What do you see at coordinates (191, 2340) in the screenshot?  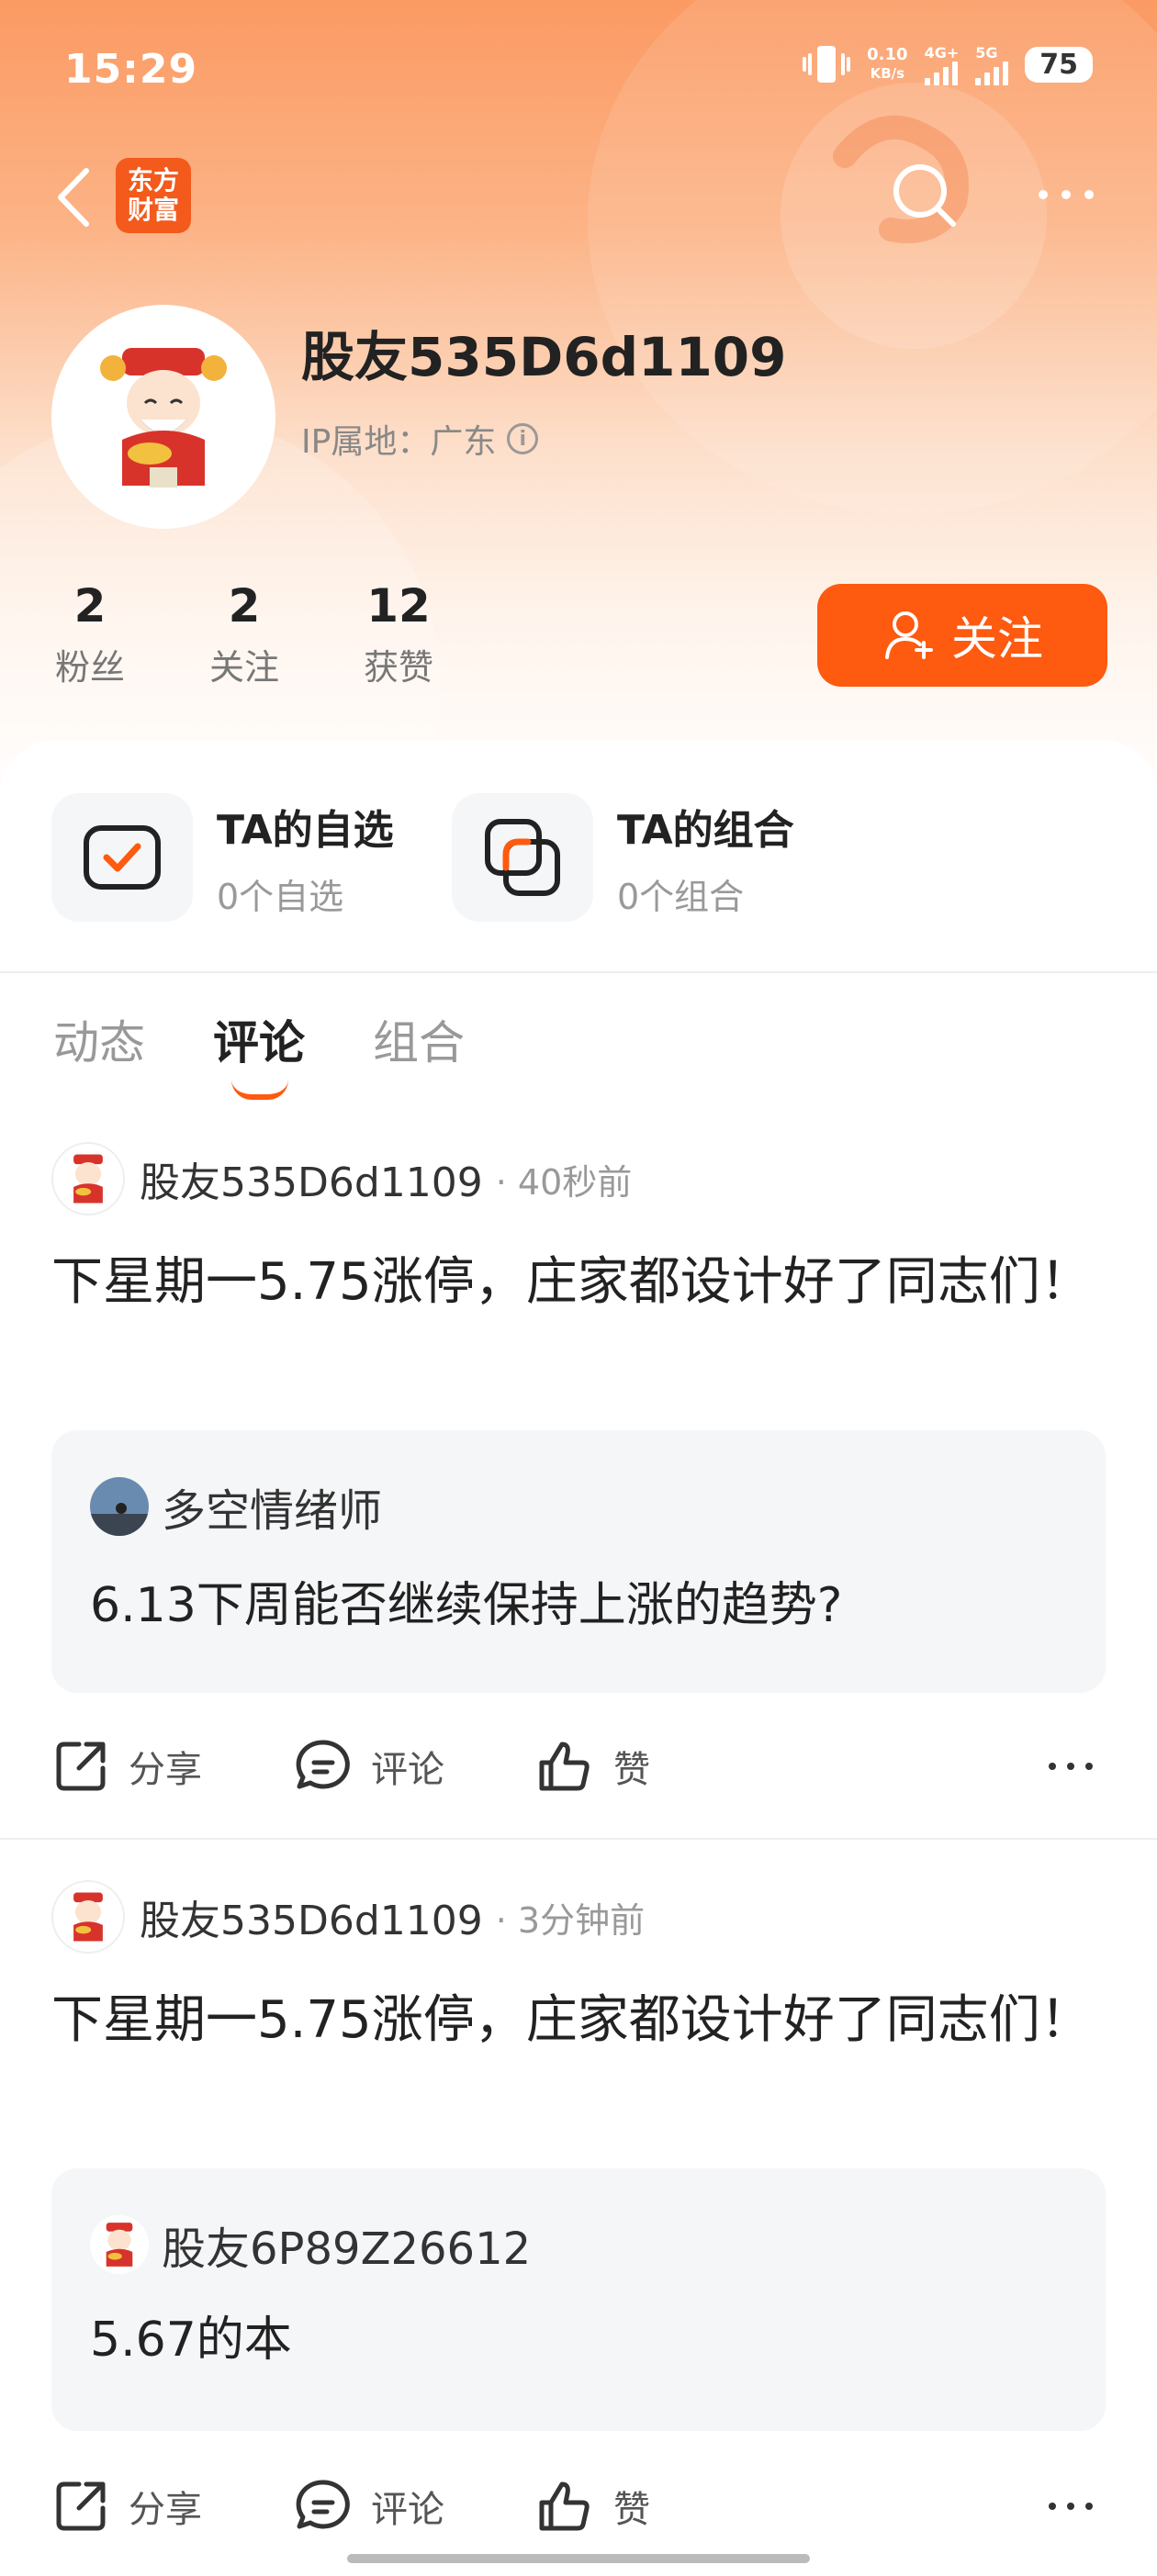 I see `quote-text: 5.67的本` at bounding box center [191, 2340].